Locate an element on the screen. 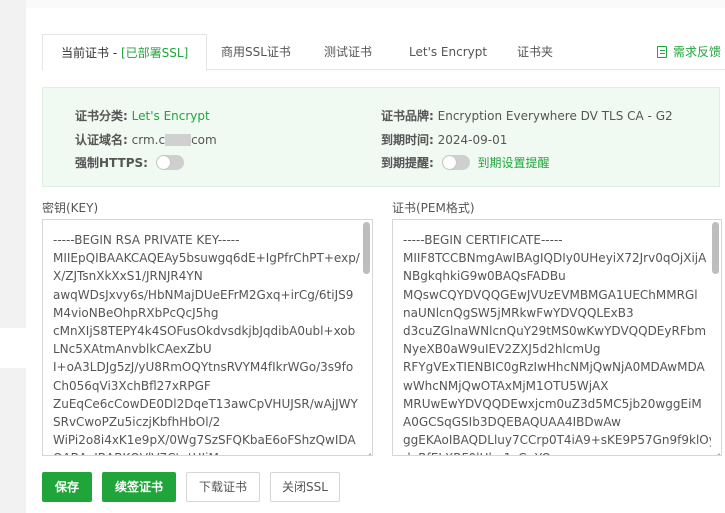 The width and height of the screenshot is (725, 513). key-line: ZuEqCe6cCowDE0Dl2DqeT13awCpVHUJSR/wAjJWY is located at coordinates (205, 403).